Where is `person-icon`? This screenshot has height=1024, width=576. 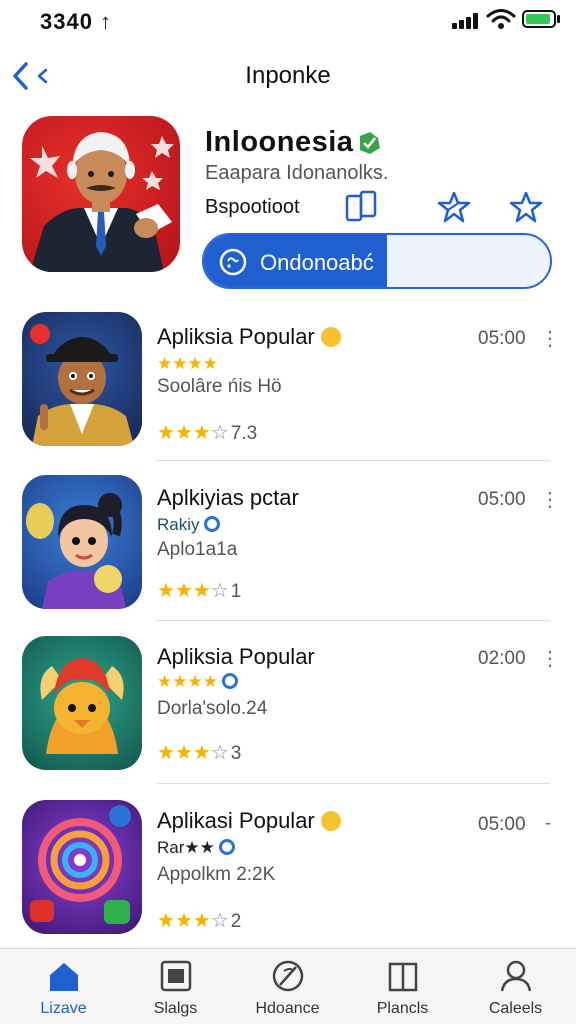 person-icon is located at coordinates (516, 976).